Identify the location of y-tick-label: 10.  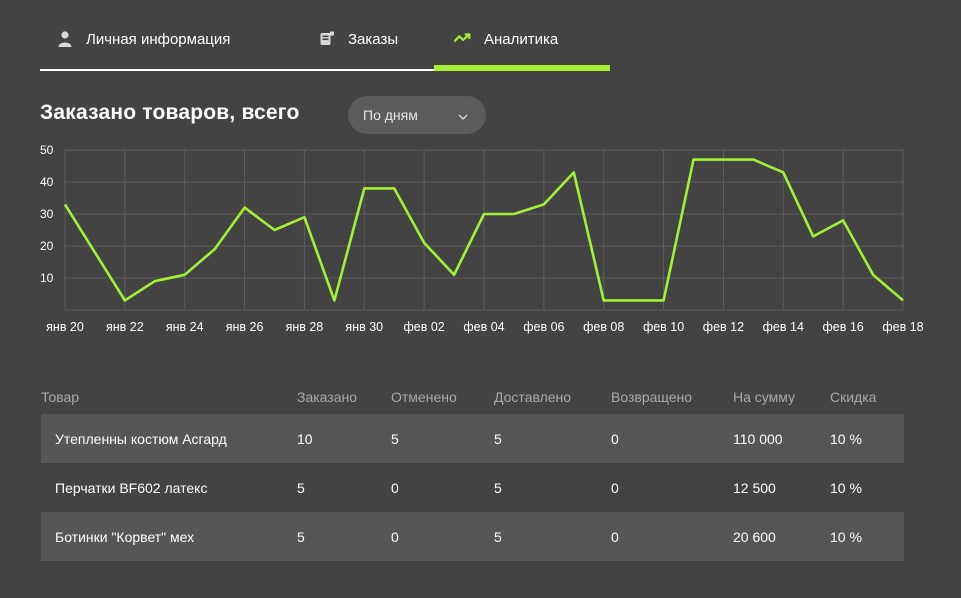
(47, 278).